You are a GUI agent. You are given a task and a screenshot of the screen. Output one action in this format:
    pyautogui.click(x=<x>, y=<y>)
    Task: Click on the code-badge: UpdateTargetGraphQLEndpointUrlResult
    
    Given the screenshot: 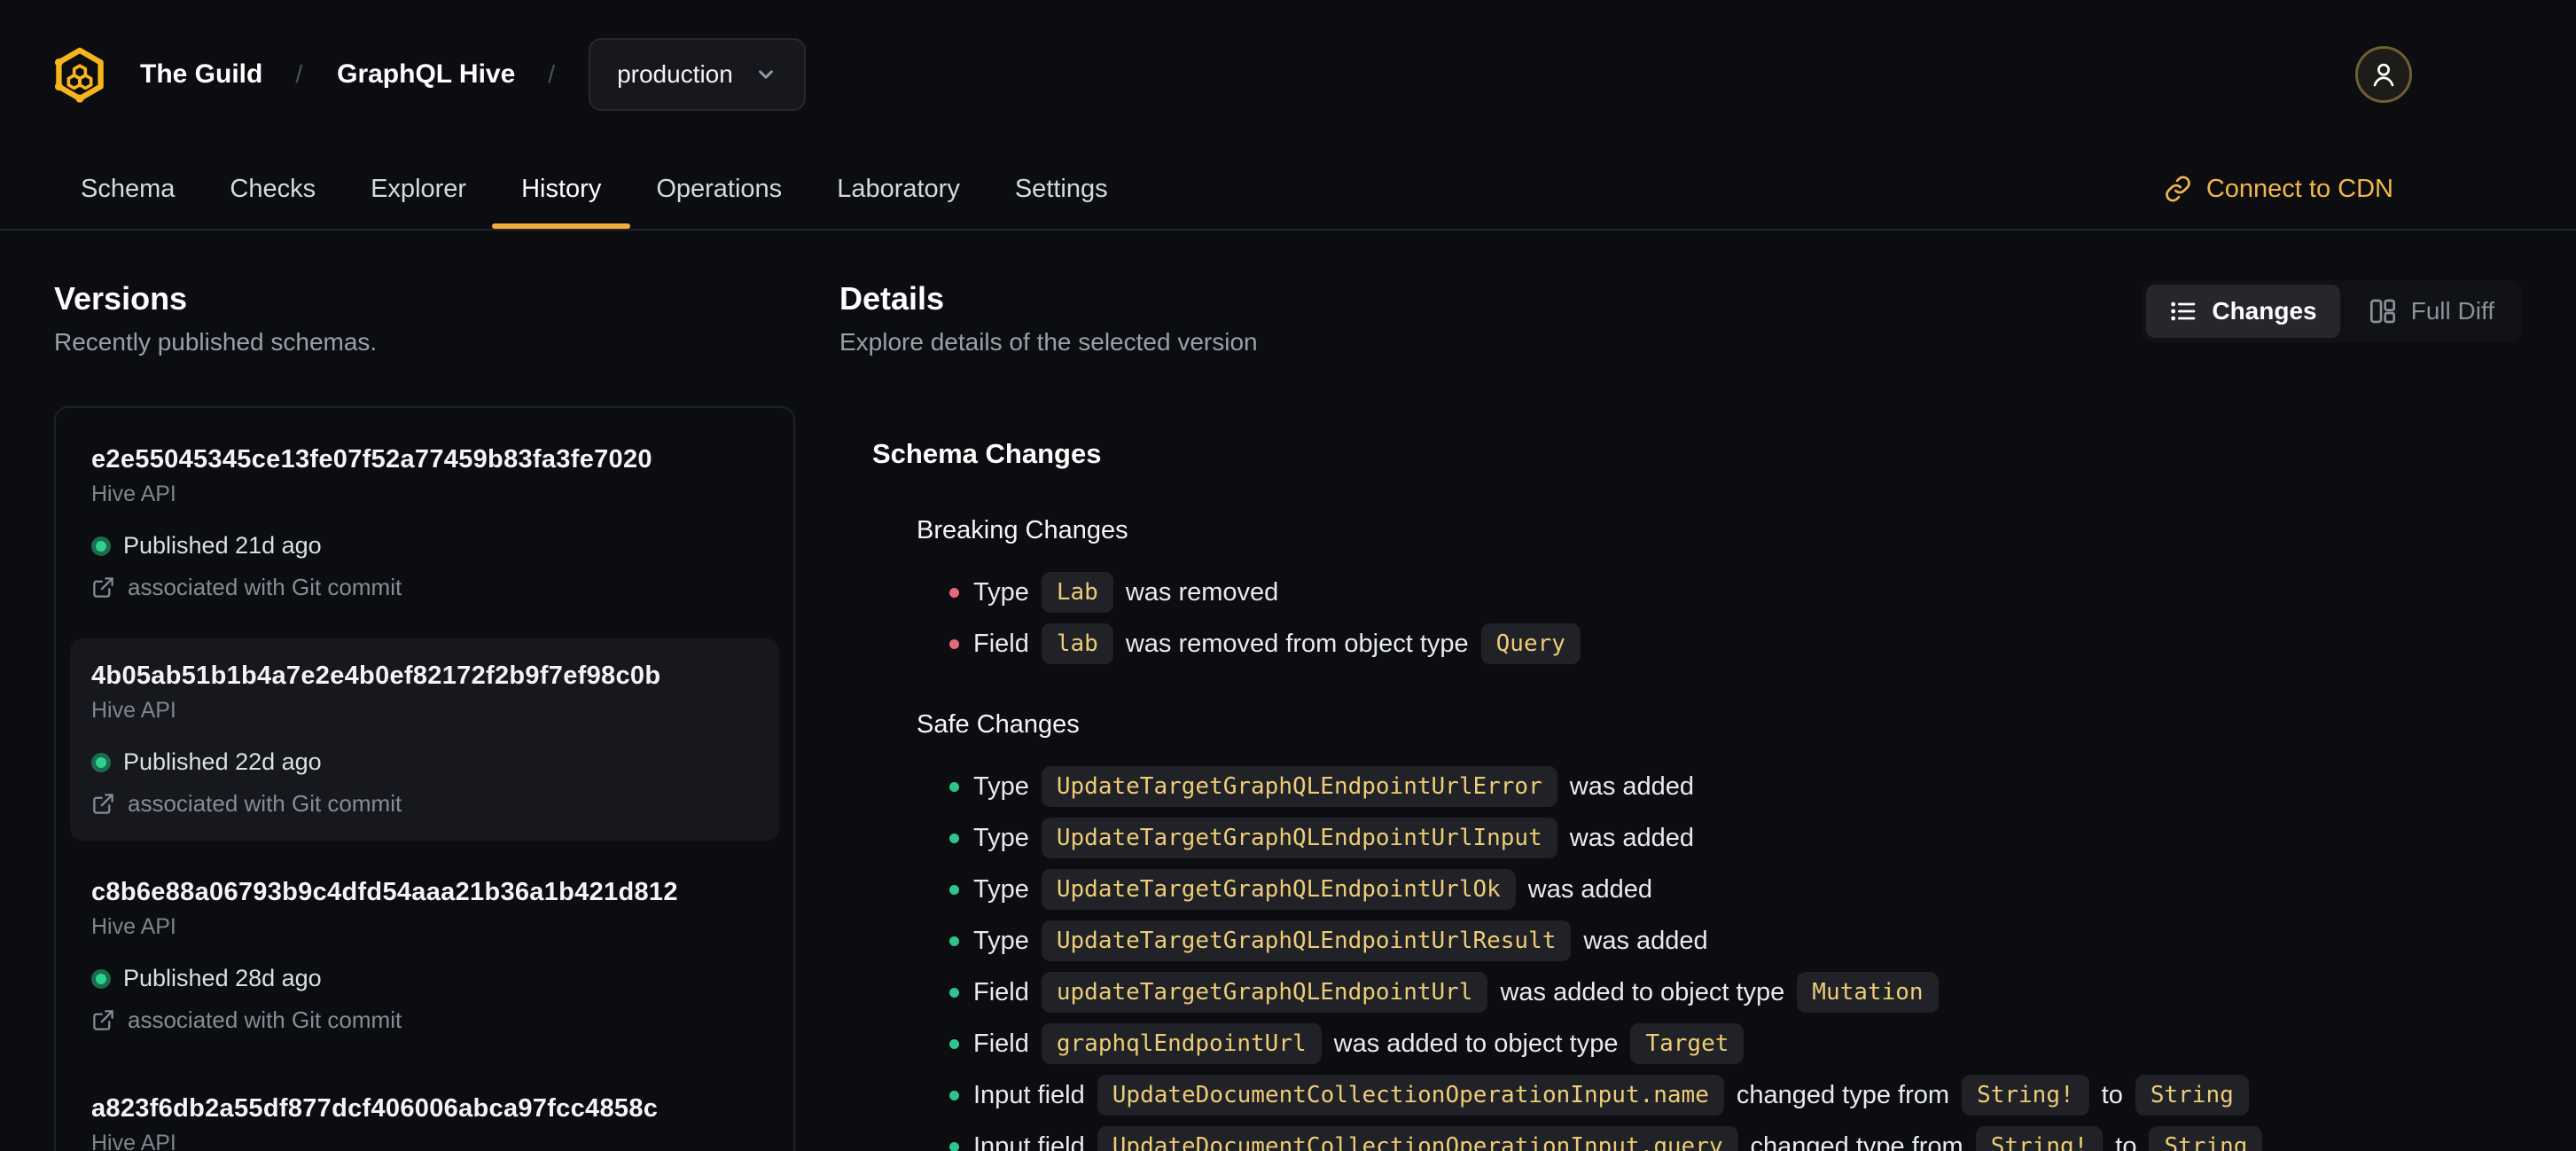 What is the action you would take?
    pyautogui.click(x=1306, y=940)
    